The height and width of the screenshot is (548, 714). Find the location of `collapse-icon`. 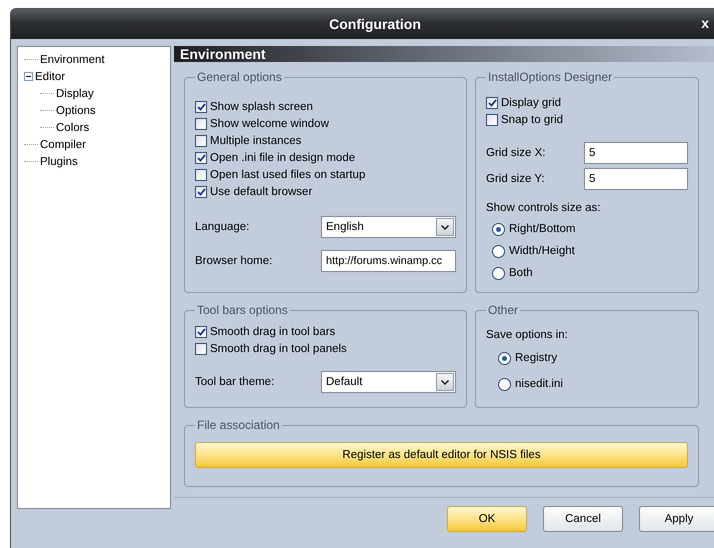

collapse-icon is located at coordinates (28, 76).